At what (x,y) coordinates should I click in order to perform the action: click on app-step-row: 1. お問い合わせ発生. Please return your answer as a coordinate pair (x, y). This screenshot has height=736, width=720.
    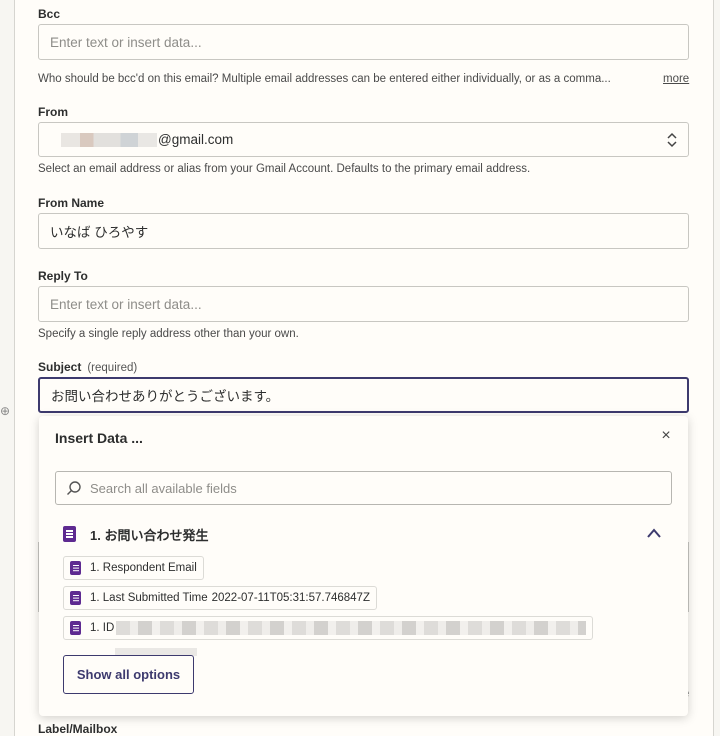
    Looking at the image, I should click on (363, 534).